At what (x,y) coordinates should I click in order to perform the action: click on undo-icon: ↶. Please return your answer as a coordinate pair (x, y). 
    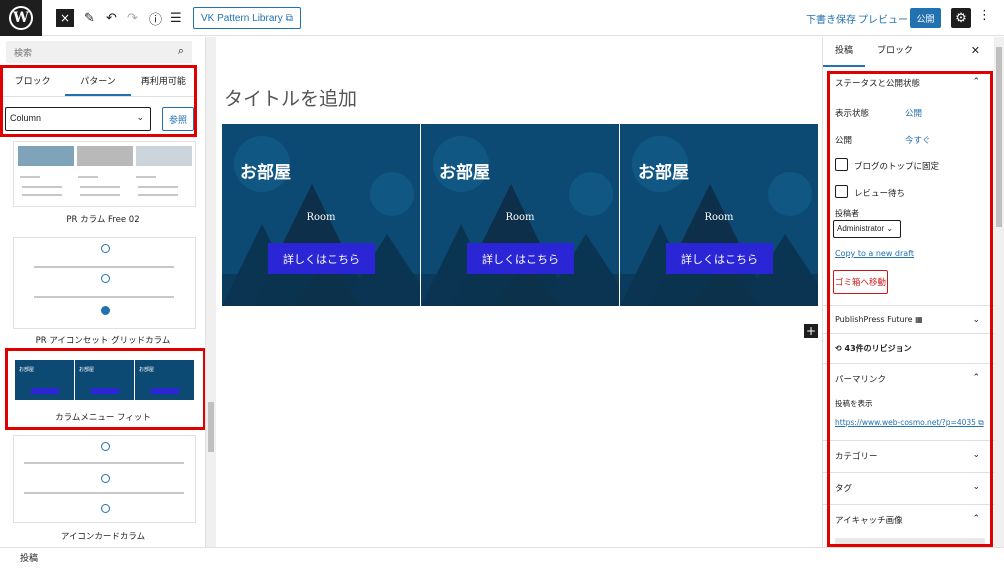
    Looking at the image, I should click on (111, 18).